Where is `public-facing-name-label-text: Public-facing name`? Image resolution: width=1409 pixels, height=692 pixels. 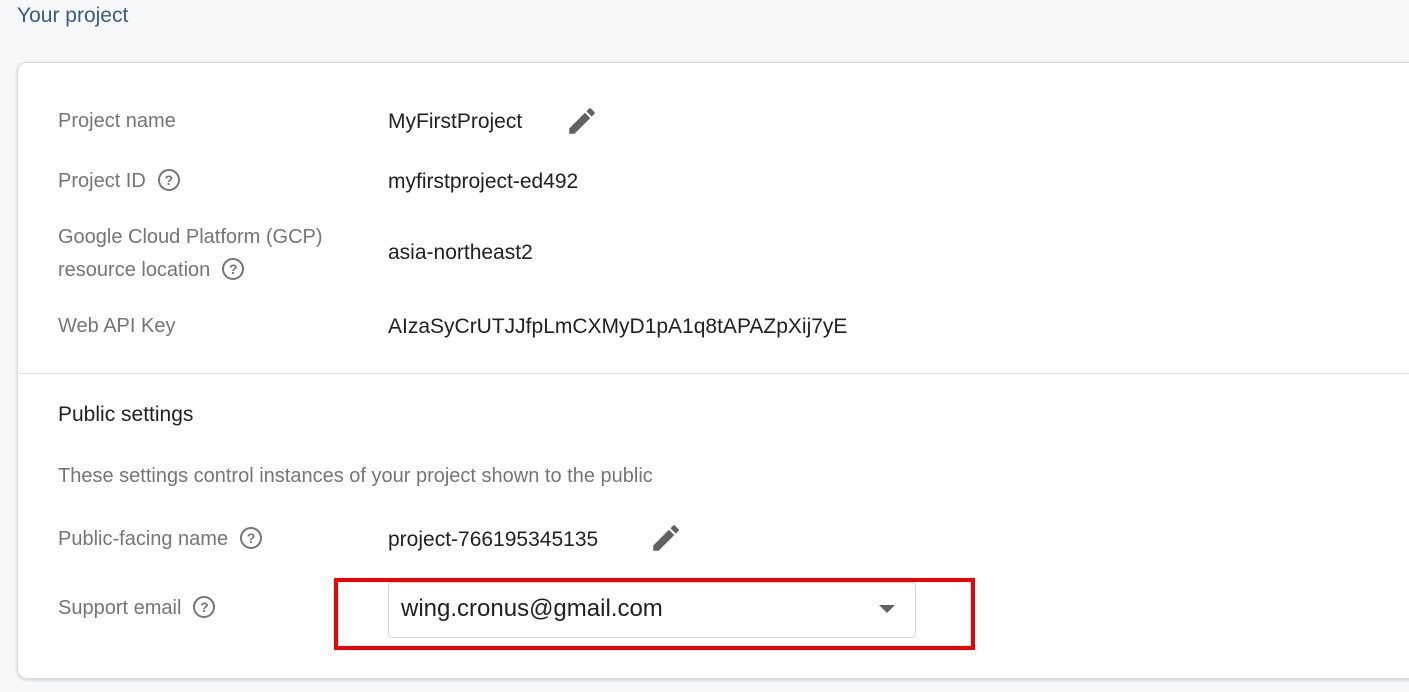
public-facing-name-label-text: Public-facing name is located at coordinates (143, 539).